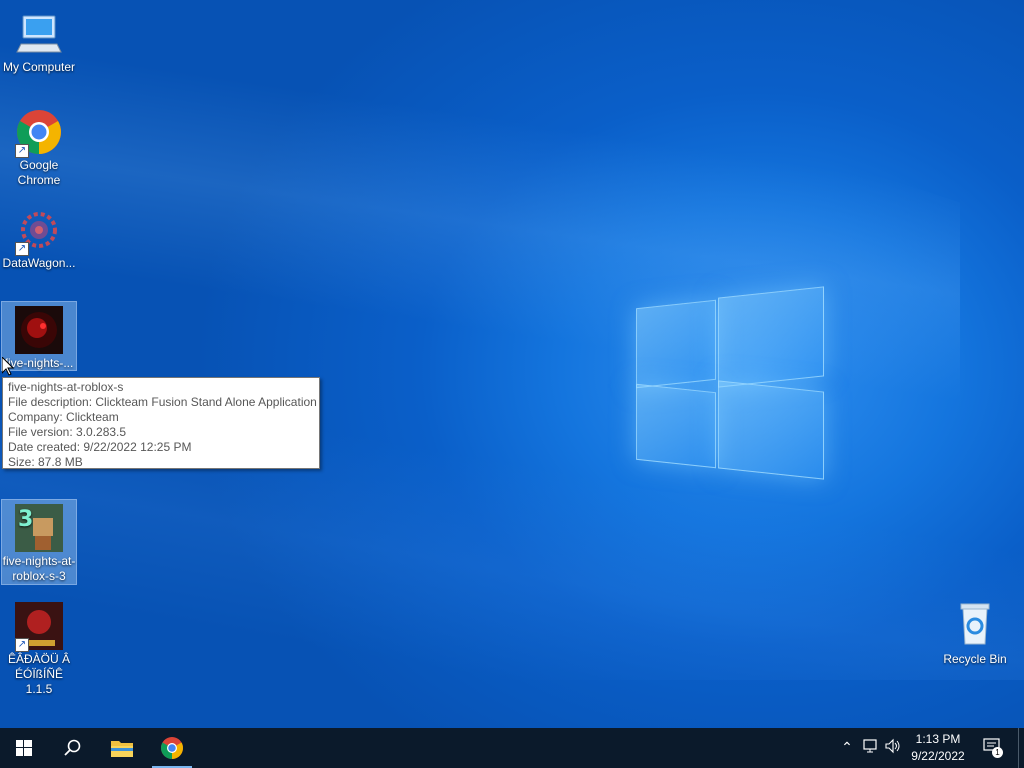 This screenshot has height=768, width=1024. I want to click on notification-count-badge: 1, so click(997, 752).